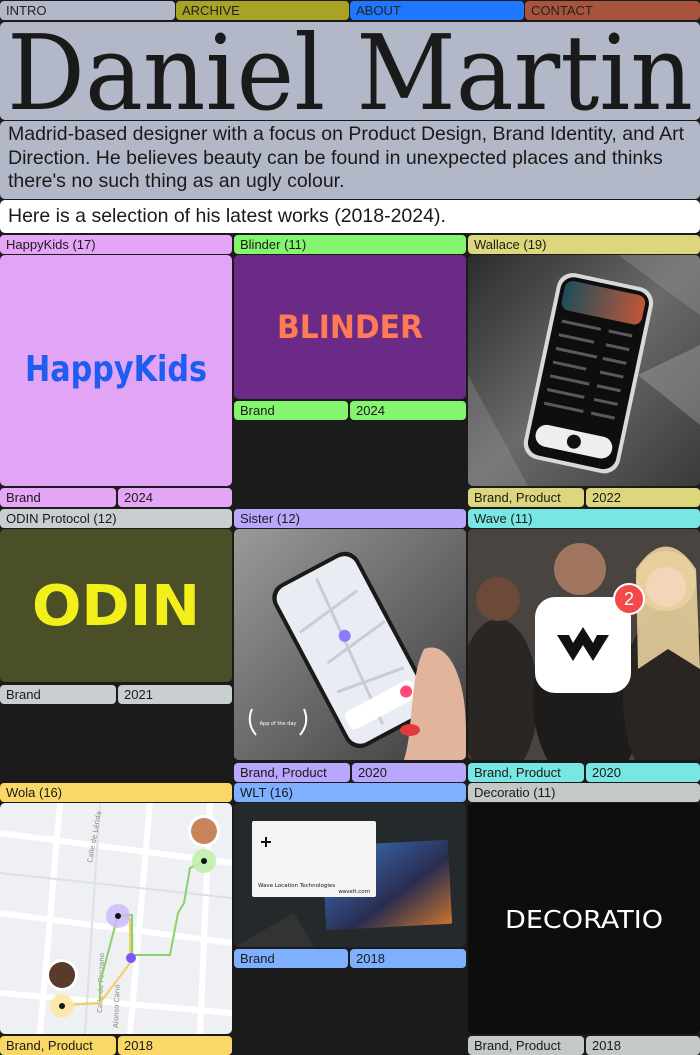 The height and width of the screenshot is (1055, 700). I want to click on project-title-wave: Wave (11), so click(584, 518).